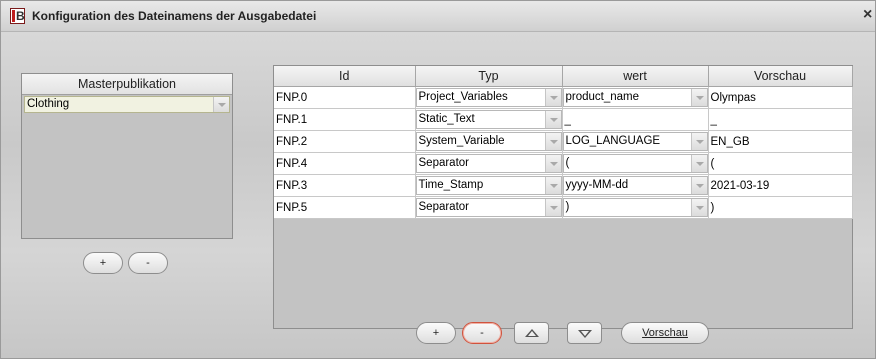 The image size is (876, 359). Describe the element at coordinates (345, 141) in the screenshot. I see `cell-id: FNP.2` at that location.